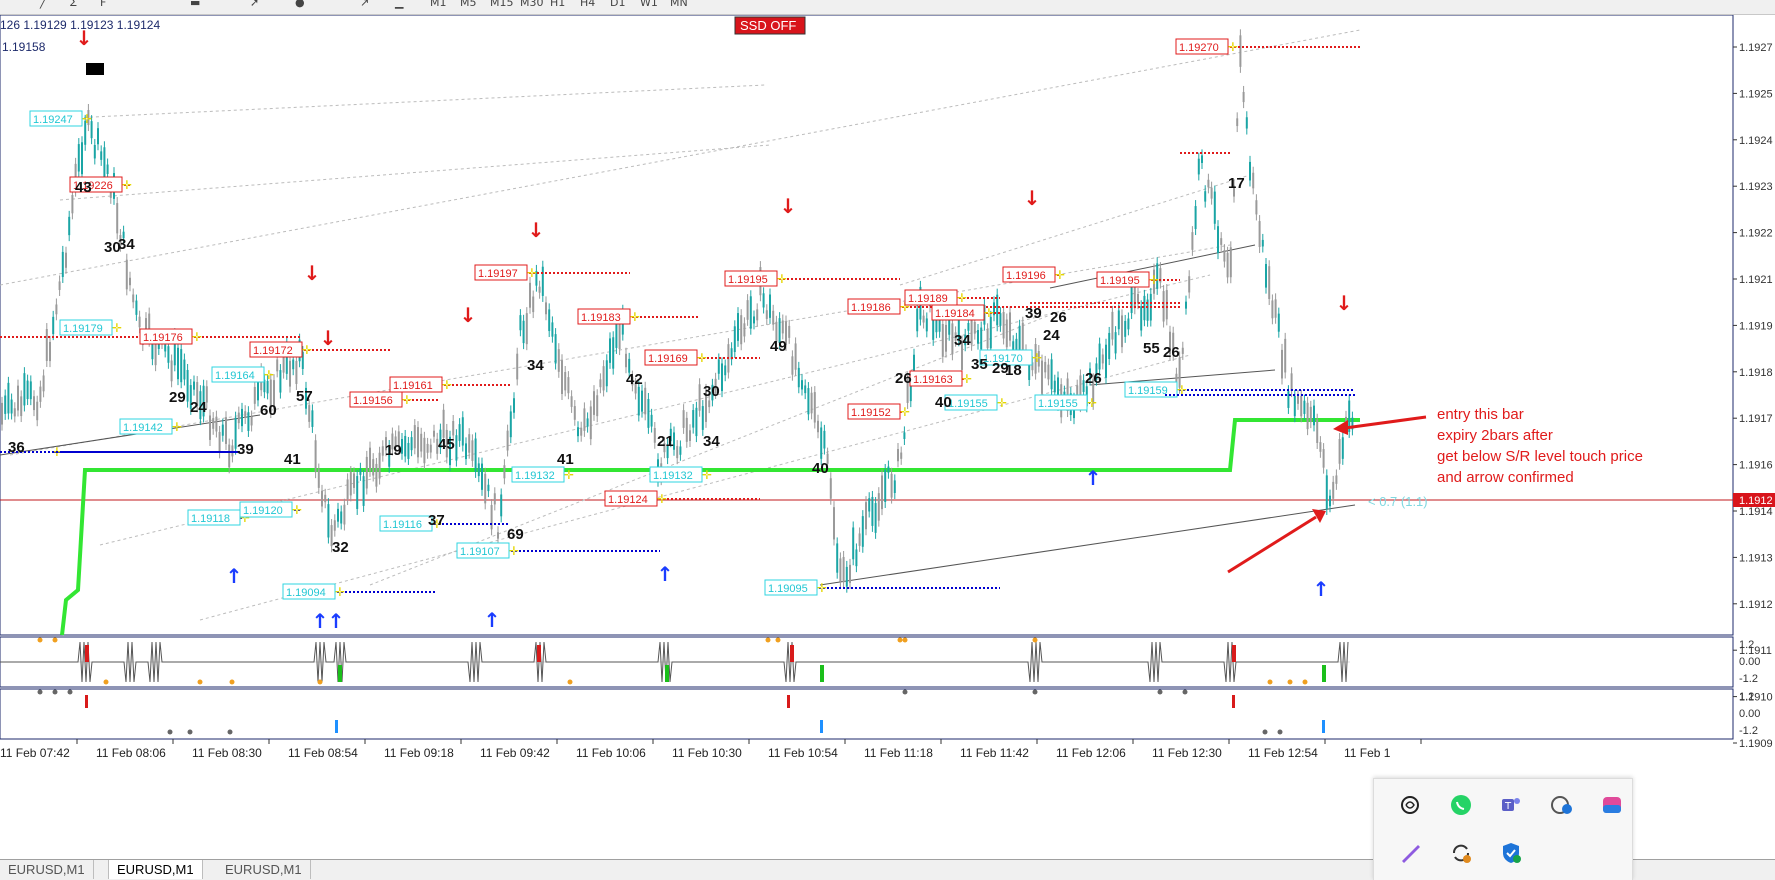 The height and width of the screenshot is (880, 1775). What do you see at coordinates (679, 4) in the screenshot?
I see `timeframe-mn: MN` at bounding box center [679, 4].